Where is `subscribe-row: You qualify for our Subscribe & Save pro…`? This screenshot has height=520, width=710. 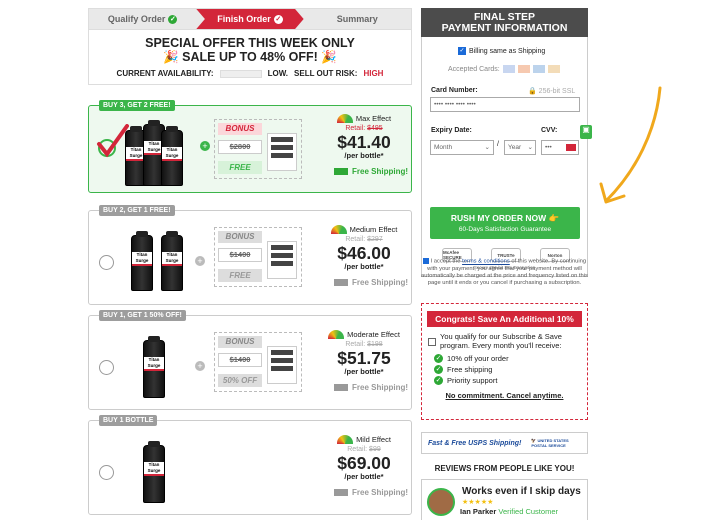
subscribe-row: You qualify for our Subscribe & Save pro… is located at coordinates (504, 341).